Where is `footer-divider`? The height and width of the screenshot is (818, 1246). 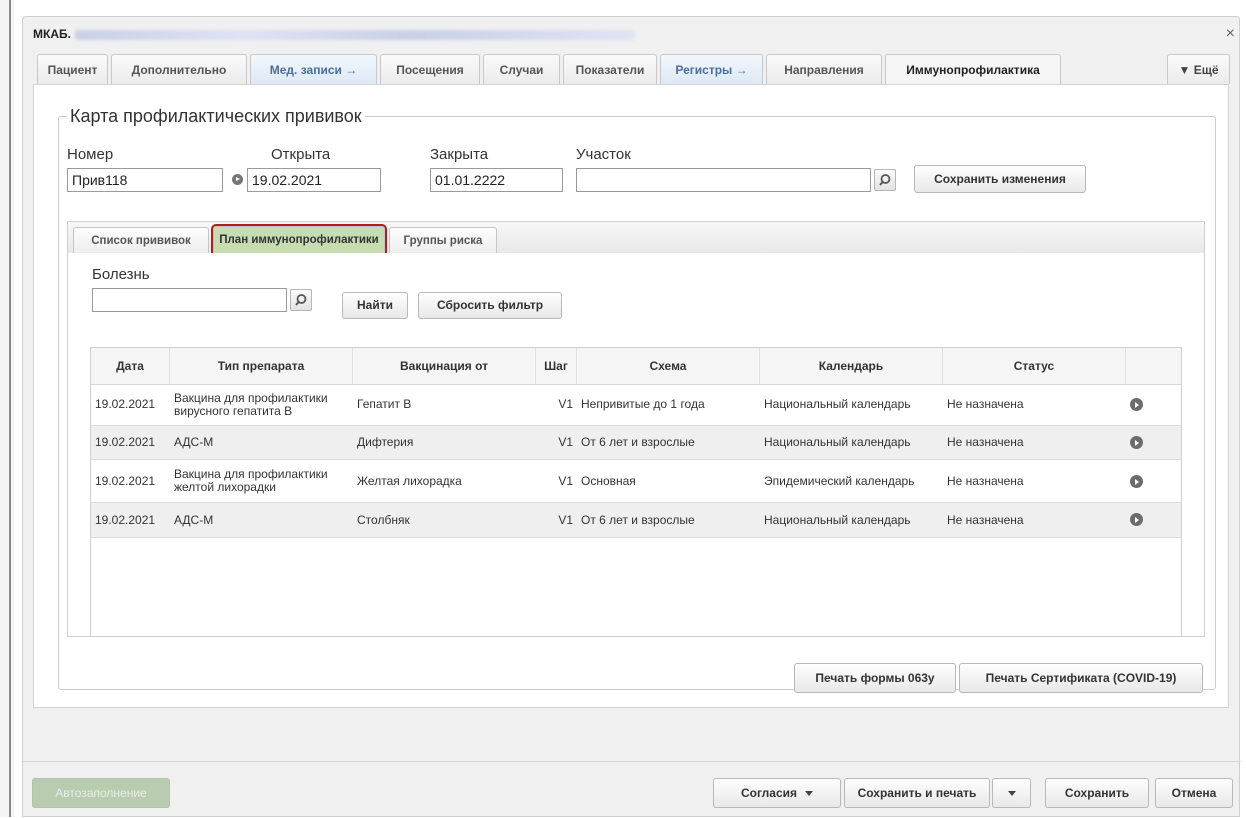
footer-divider is located at coordinates (632, 761).